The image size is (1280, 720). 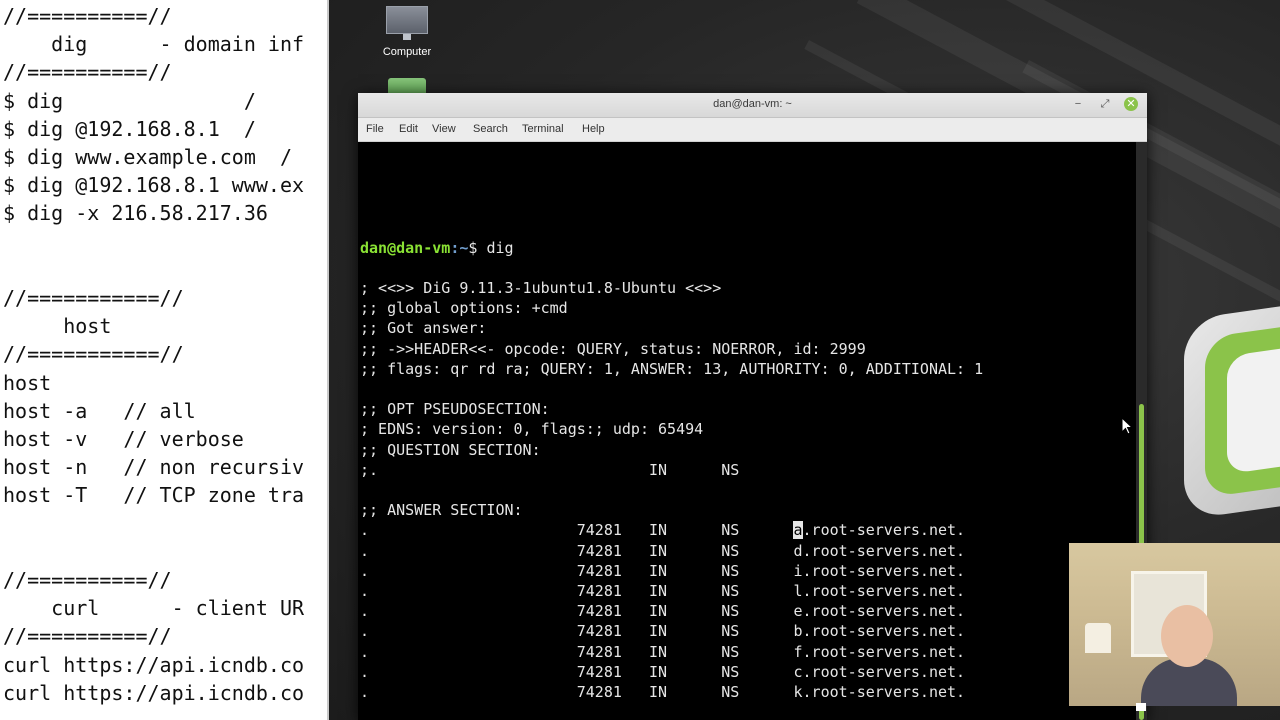 What do you see at coordinates (407, 23) in the screenshot?
I see `computer-icon` at bounding box center [407, 23].